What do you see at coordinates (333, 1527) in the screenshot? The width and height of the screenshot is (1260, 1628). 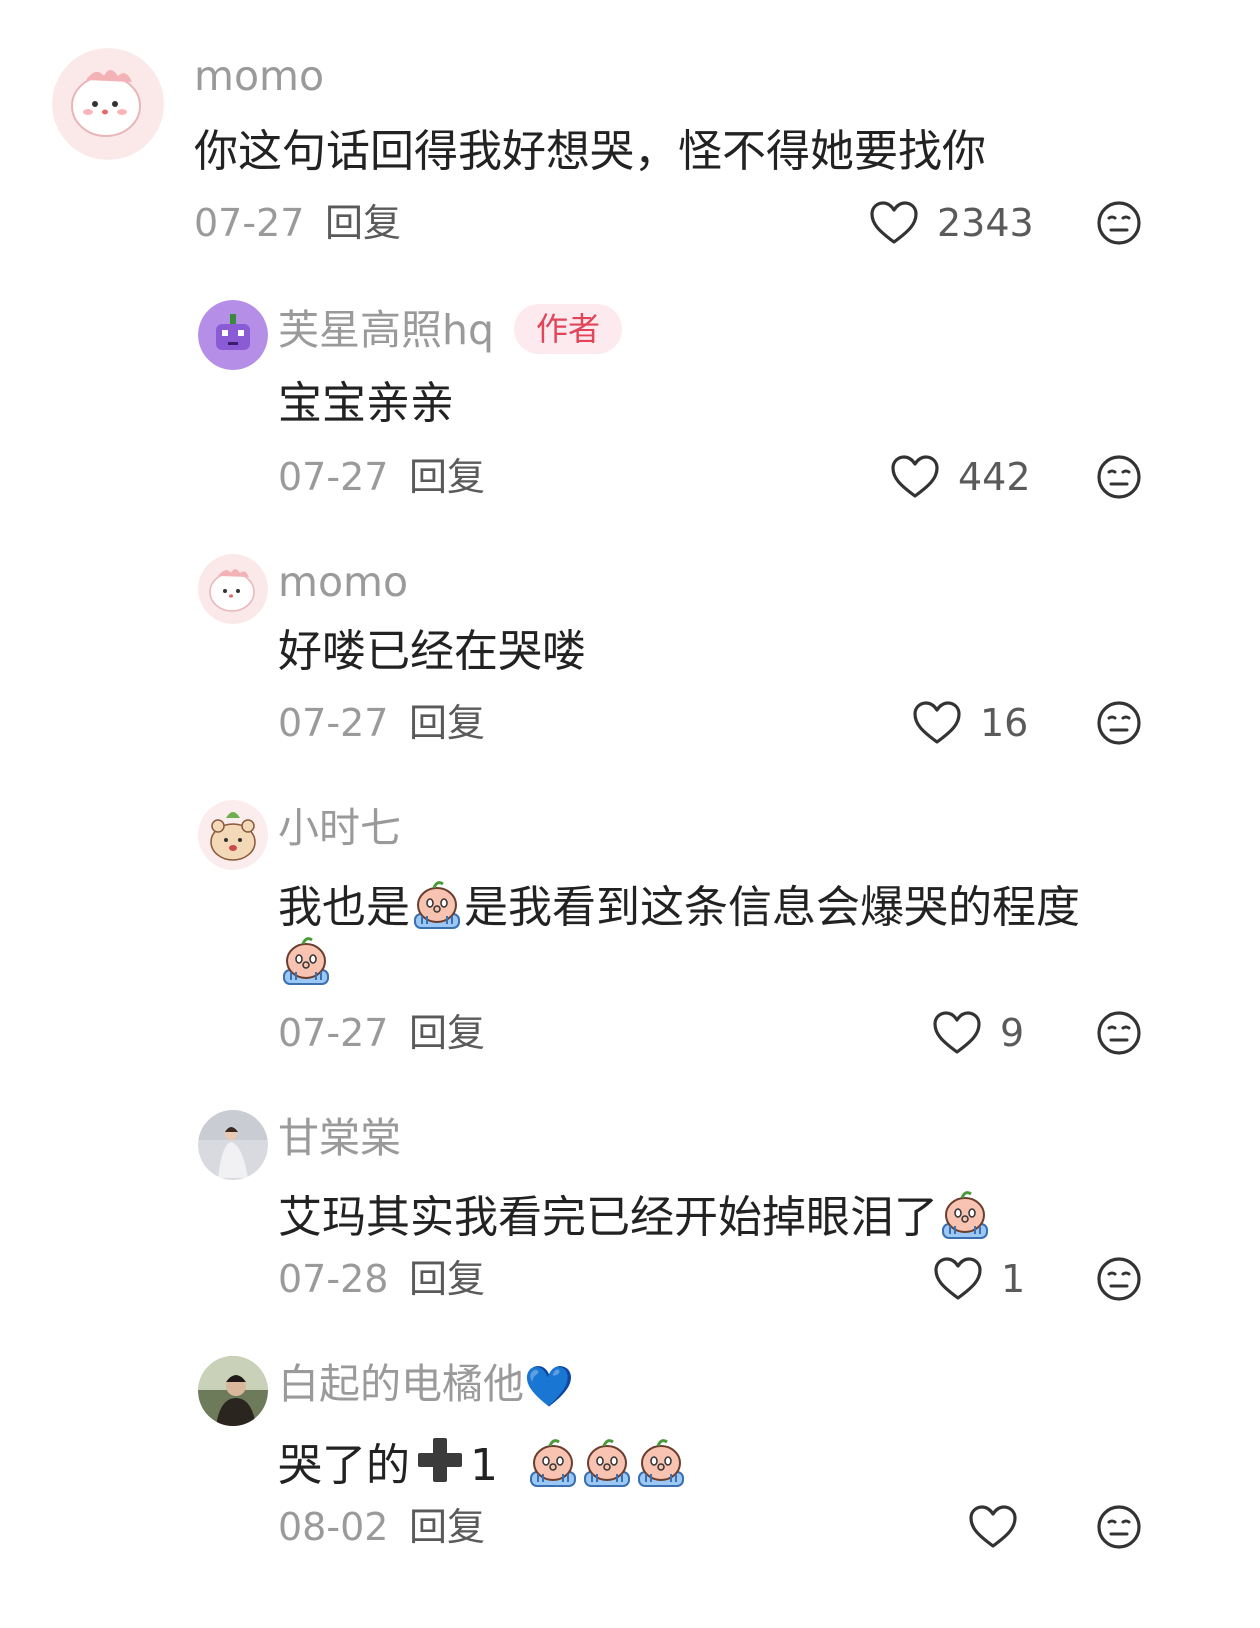 I see `comment-date: 08-02` at bounding box center [333, 1527].